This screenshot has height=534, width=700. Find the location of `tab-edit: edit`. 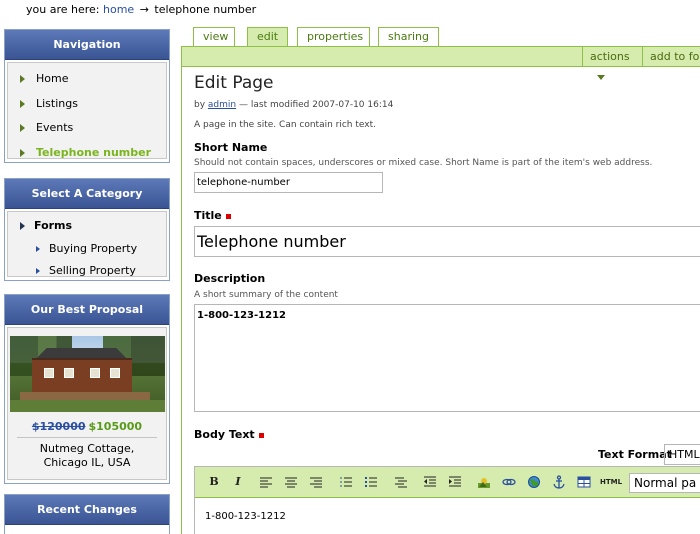

tab-edit: edit is located at coordinates (267, 37).